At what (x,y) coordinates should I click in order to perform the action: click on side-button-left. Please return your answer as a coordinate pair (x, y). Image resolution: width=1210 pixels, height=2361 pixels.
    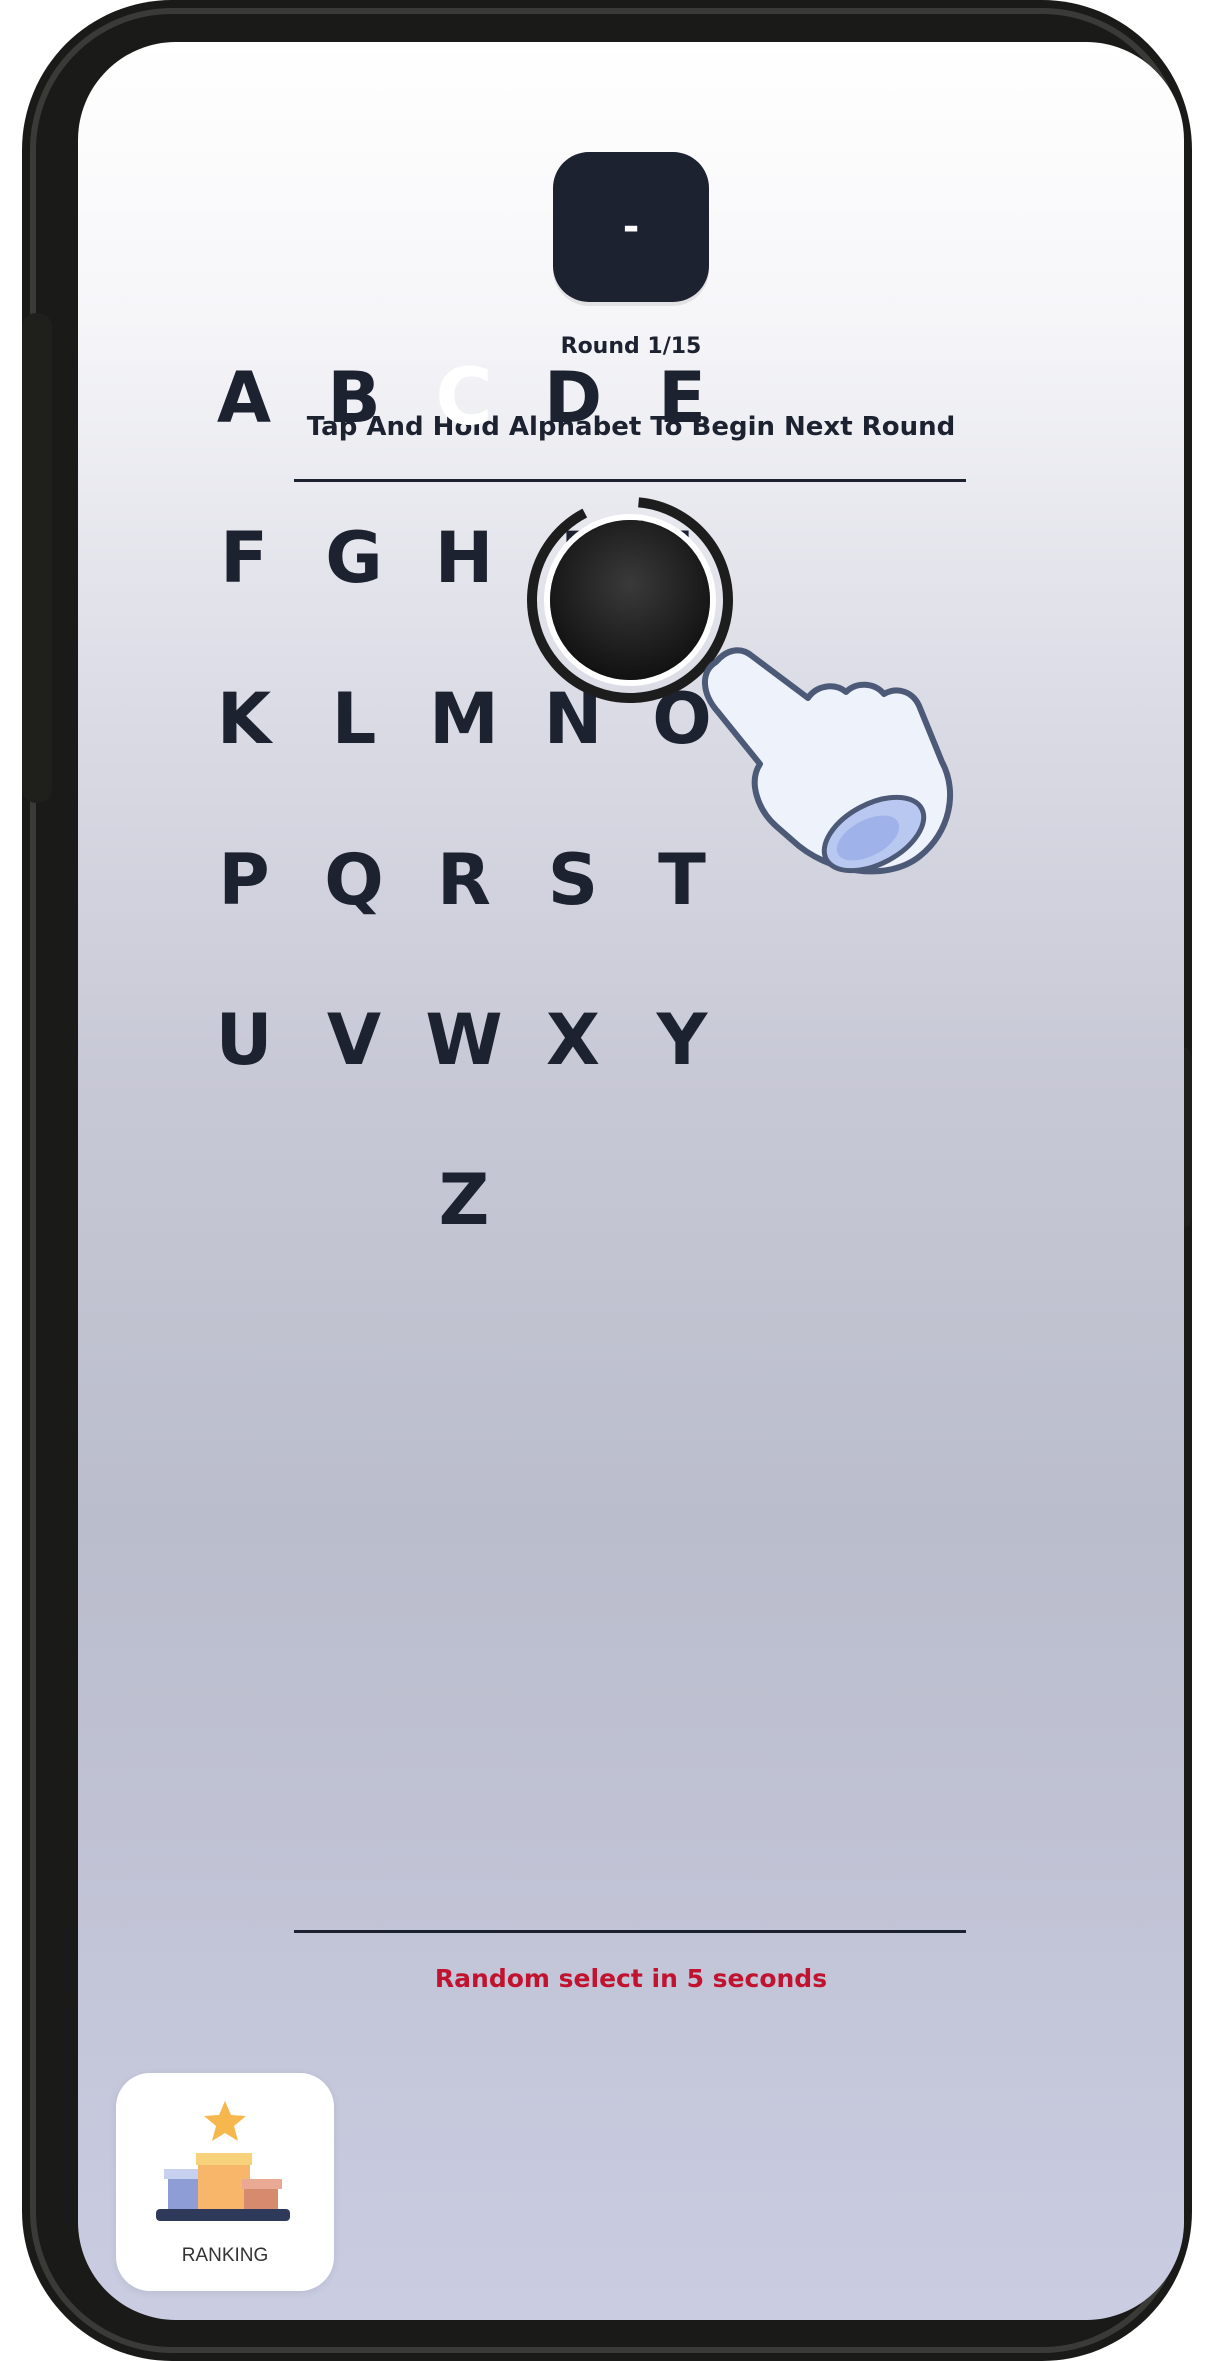
    Looking at the image, I should click on (37, 558).